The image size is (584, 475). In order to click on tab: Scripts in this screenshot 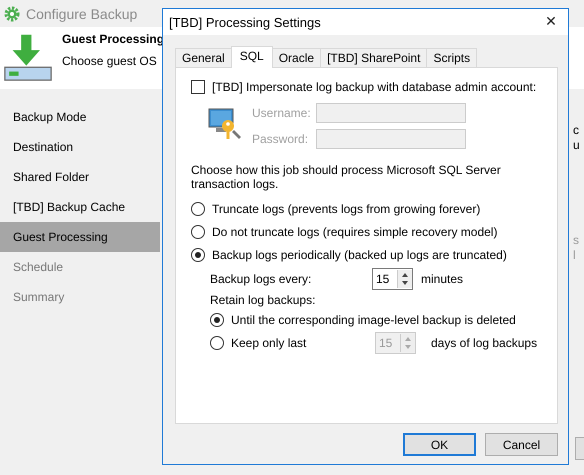, I will do `click(452, 57)`.